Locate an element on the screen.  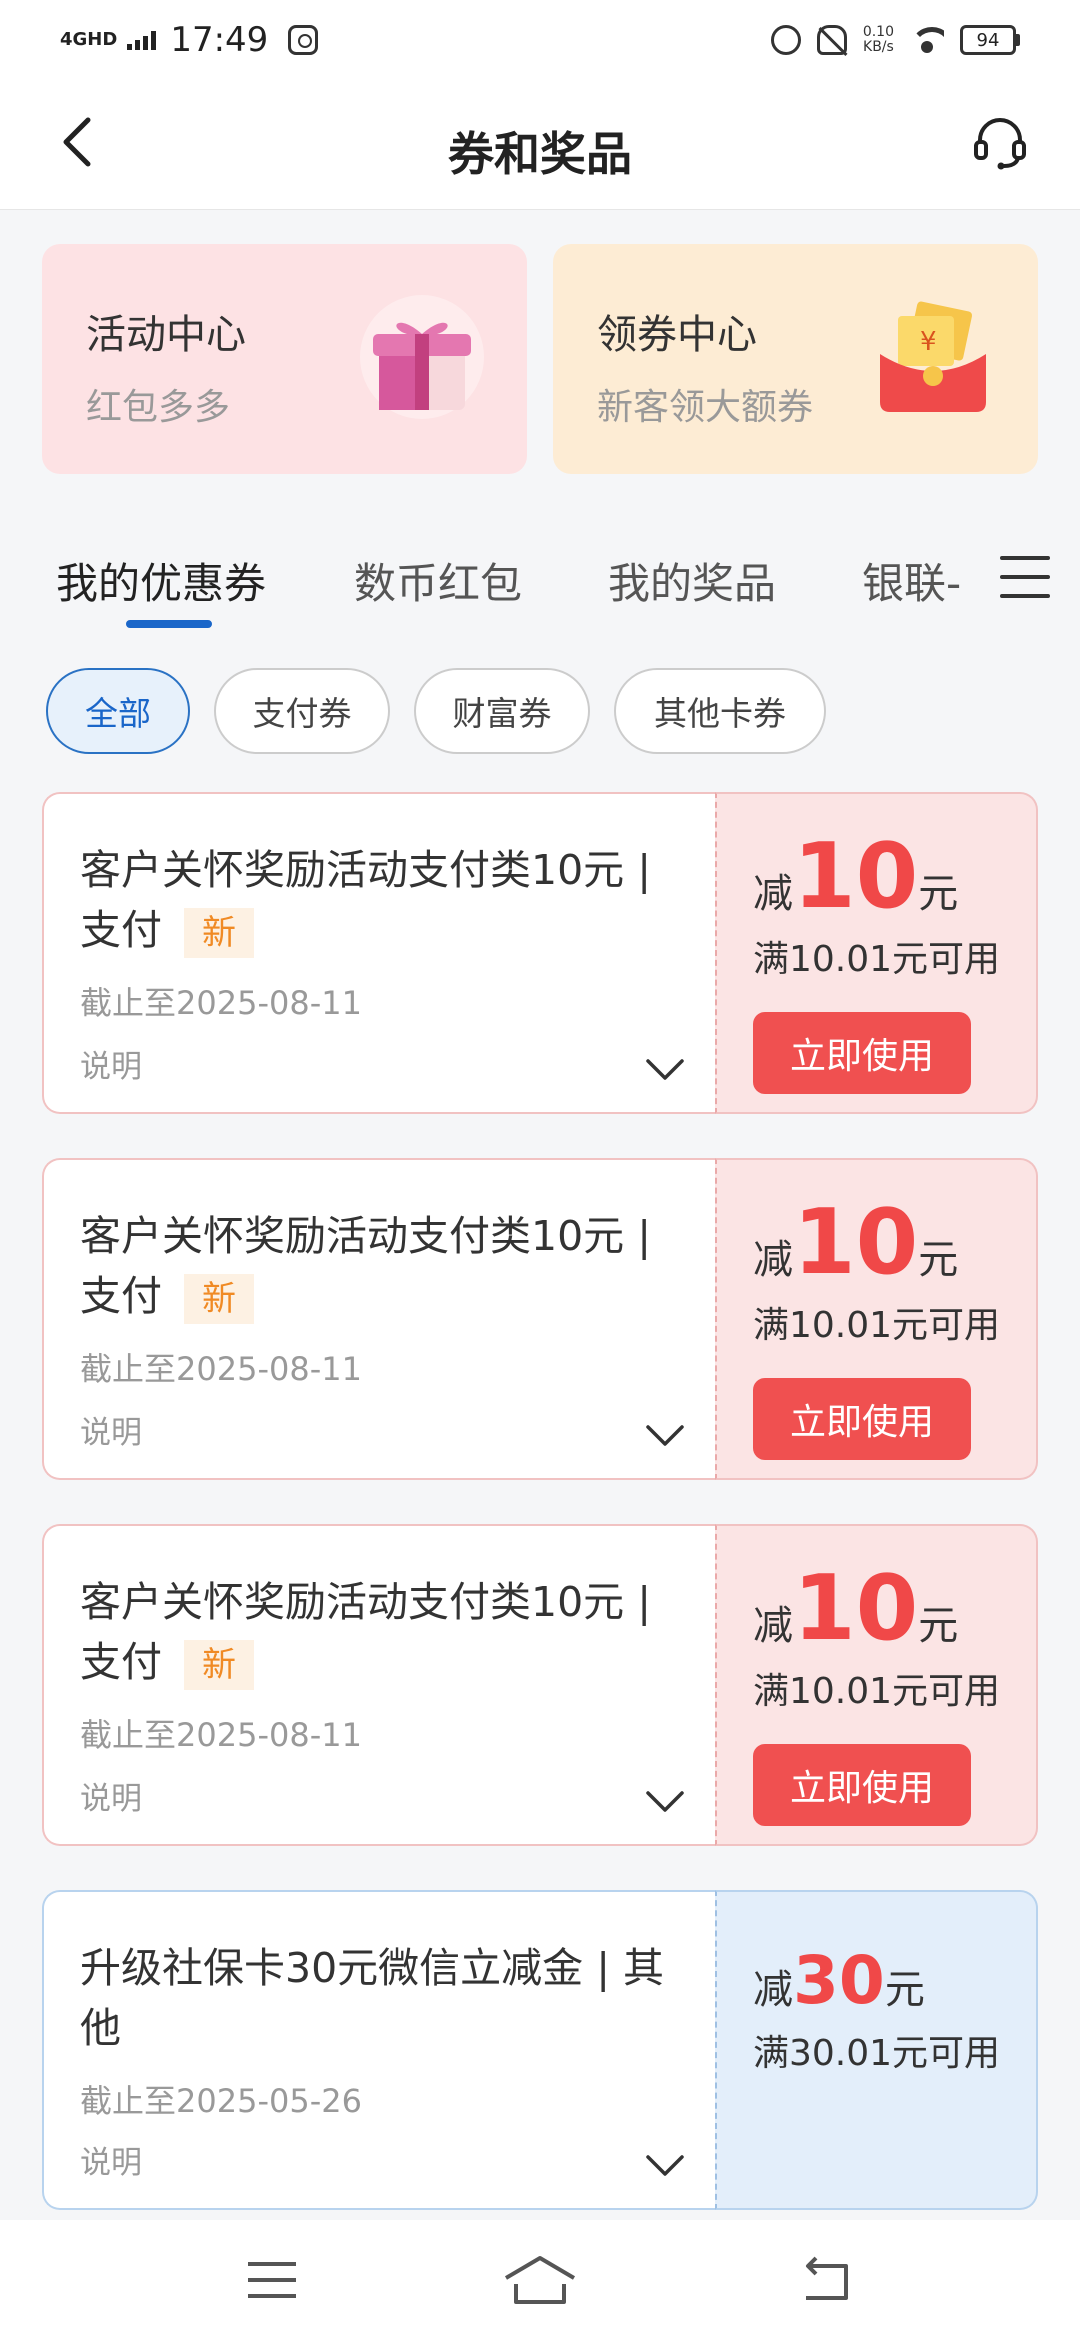
speed-value: 0.10 is located at coordinates (878, 32).